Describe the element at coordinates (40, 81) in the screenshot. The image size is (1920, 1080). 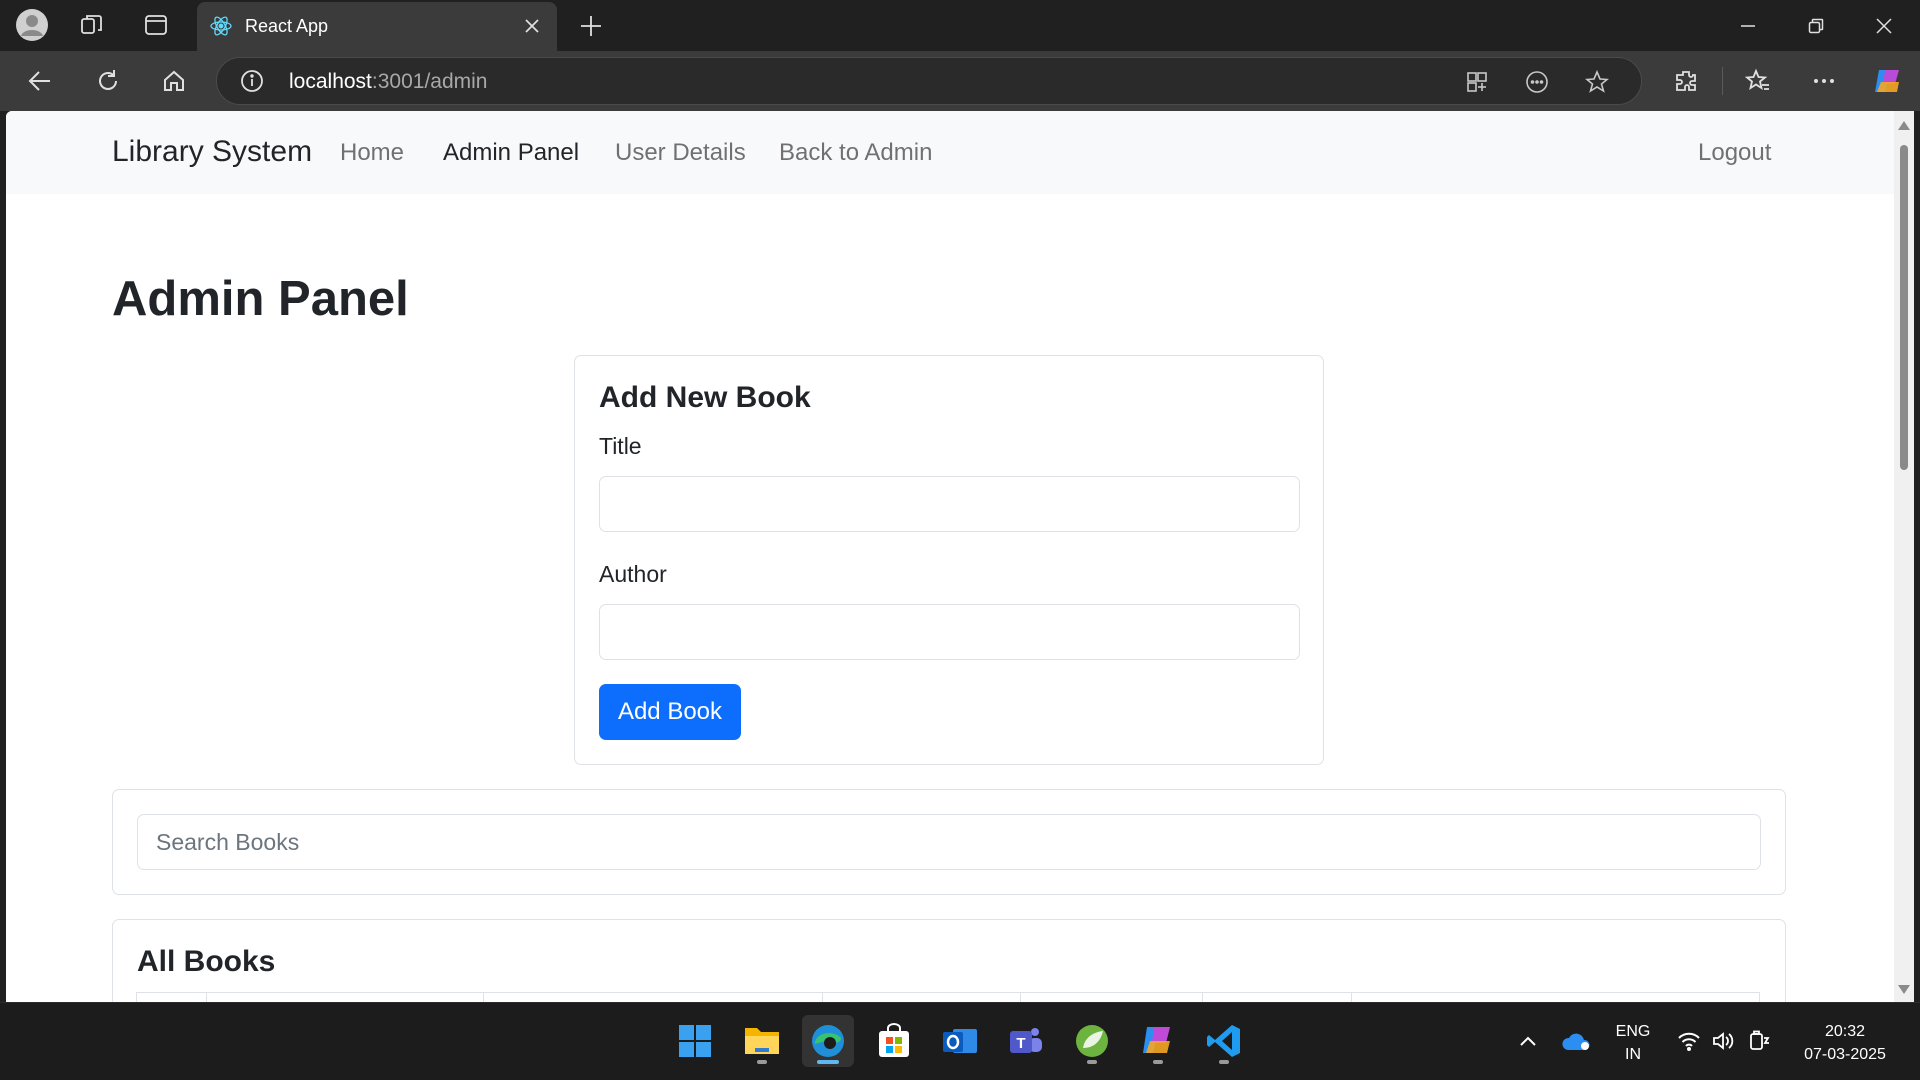
I see `back-icon` at that location.